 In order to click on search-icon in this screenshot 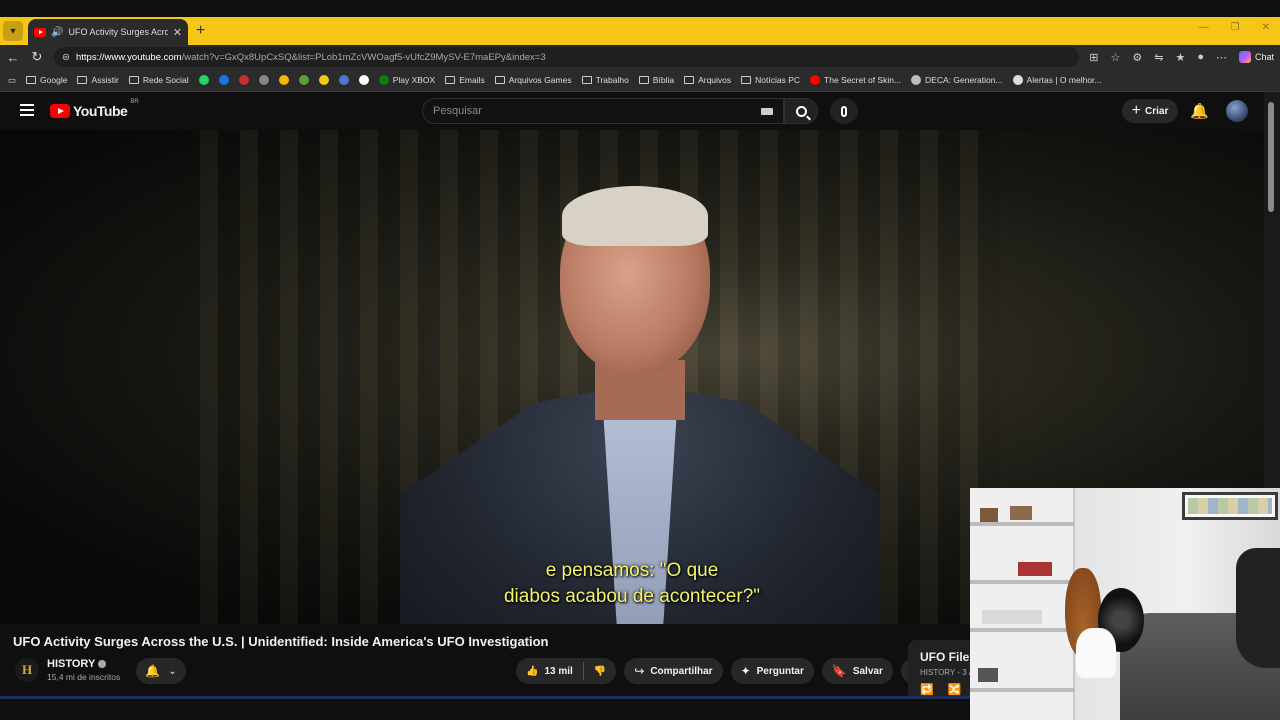, I will do `click(801, 111)`.